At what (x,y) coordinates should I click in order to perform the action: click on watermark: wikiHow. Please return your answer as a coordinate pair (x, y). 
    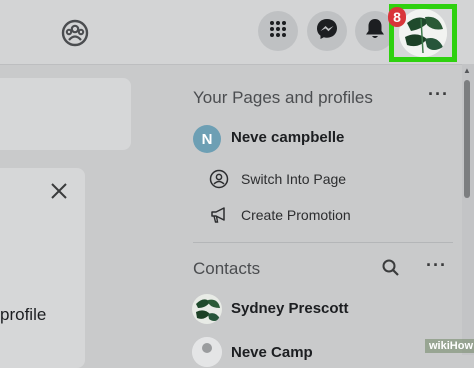
    Looking at the image, I should click on (449, 346).